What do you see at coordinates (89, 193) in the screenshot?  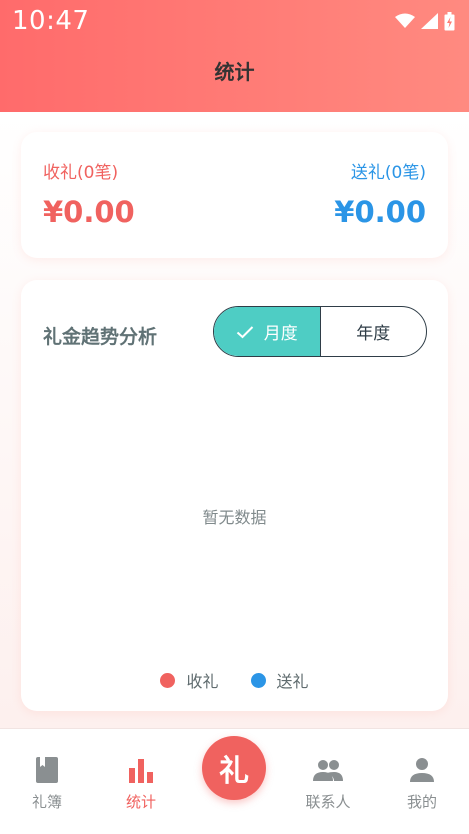 I see `received-summary: 收礼(0笔) ¥0.00` at bounding box center [89, 193].